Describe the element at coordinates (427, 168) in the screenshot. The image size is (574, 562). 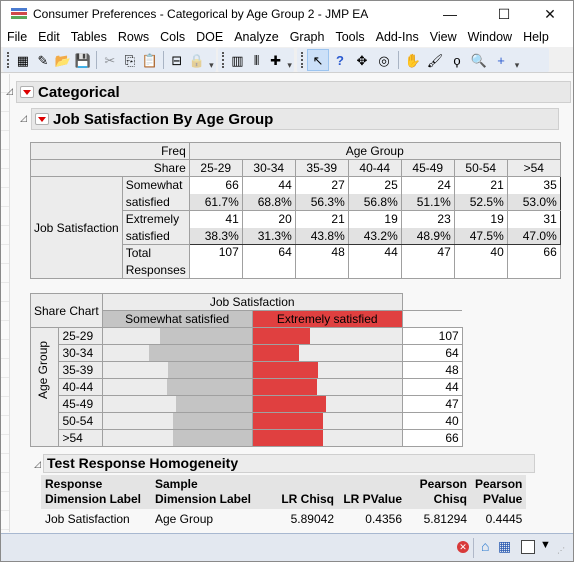
I see `column-header: 45-49` at that location.